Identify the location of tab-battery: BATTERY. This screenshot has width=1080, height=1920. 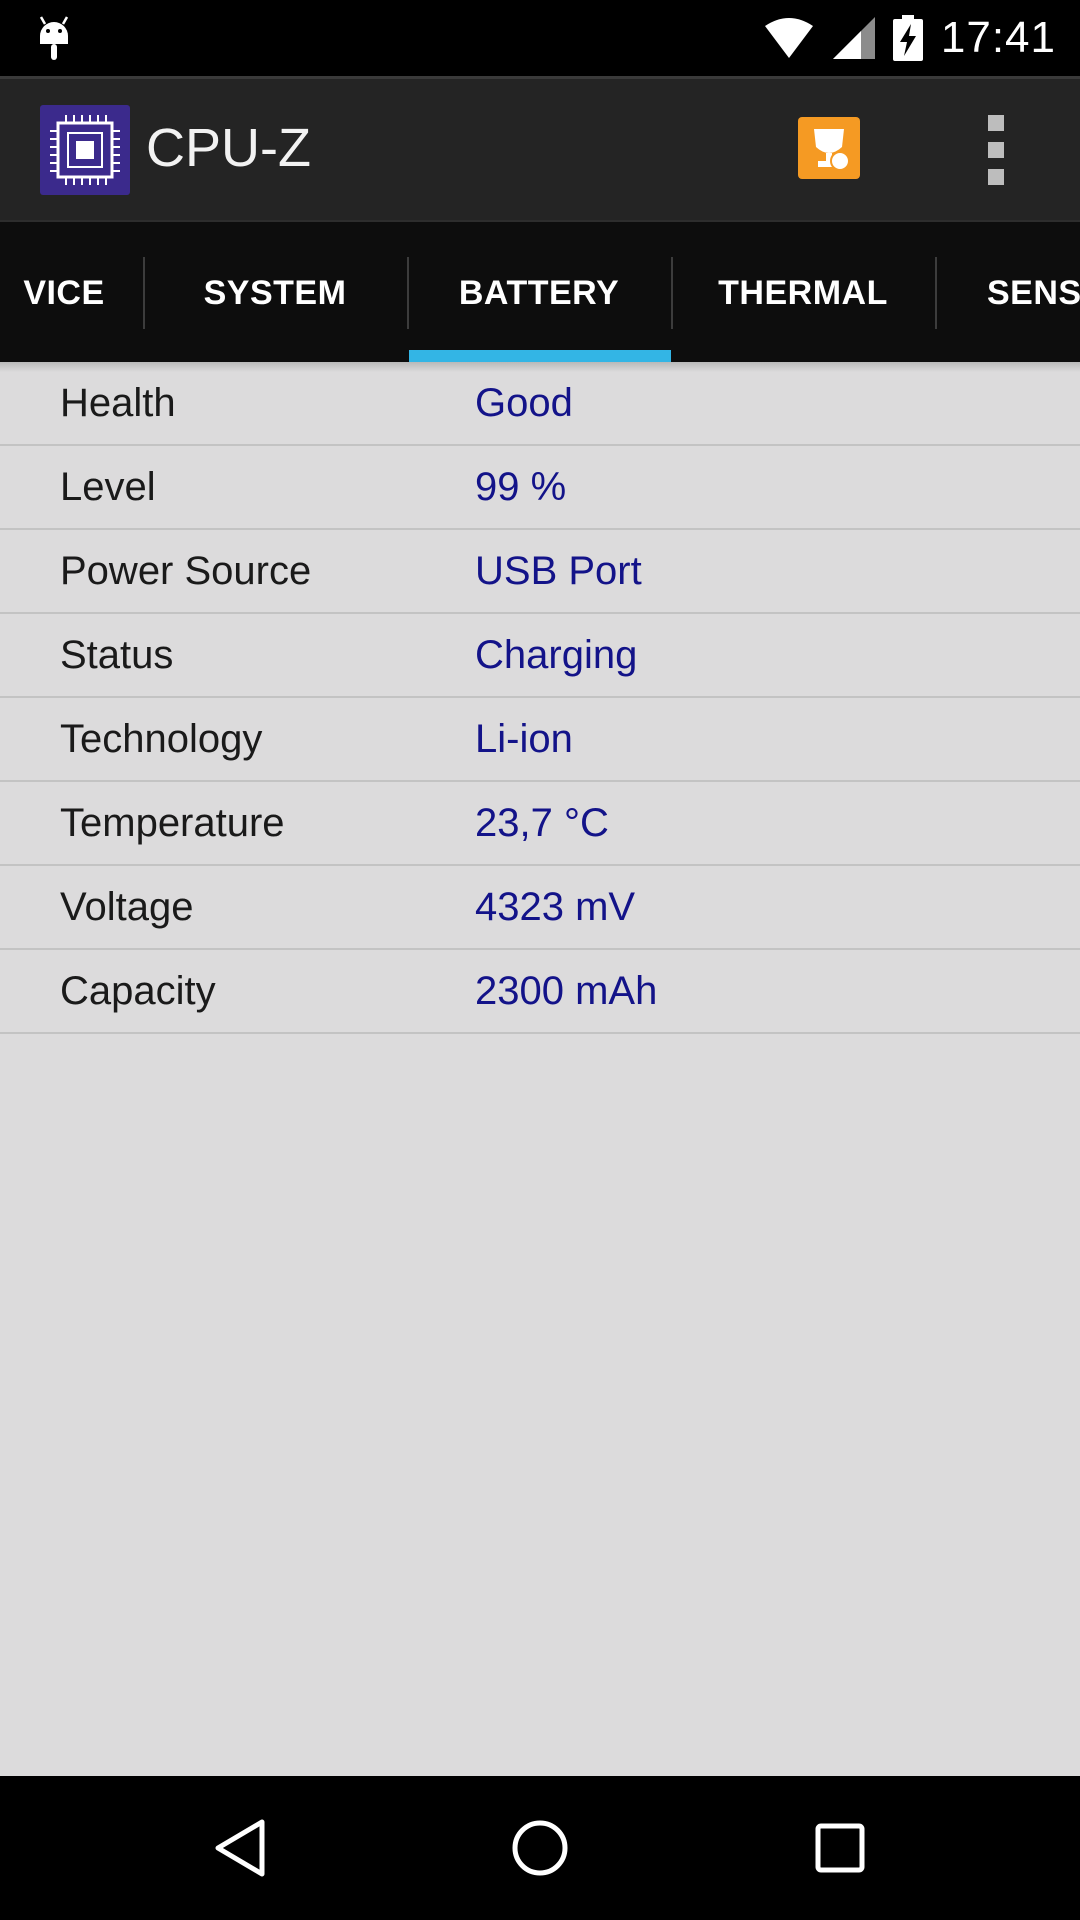
(539, 292).